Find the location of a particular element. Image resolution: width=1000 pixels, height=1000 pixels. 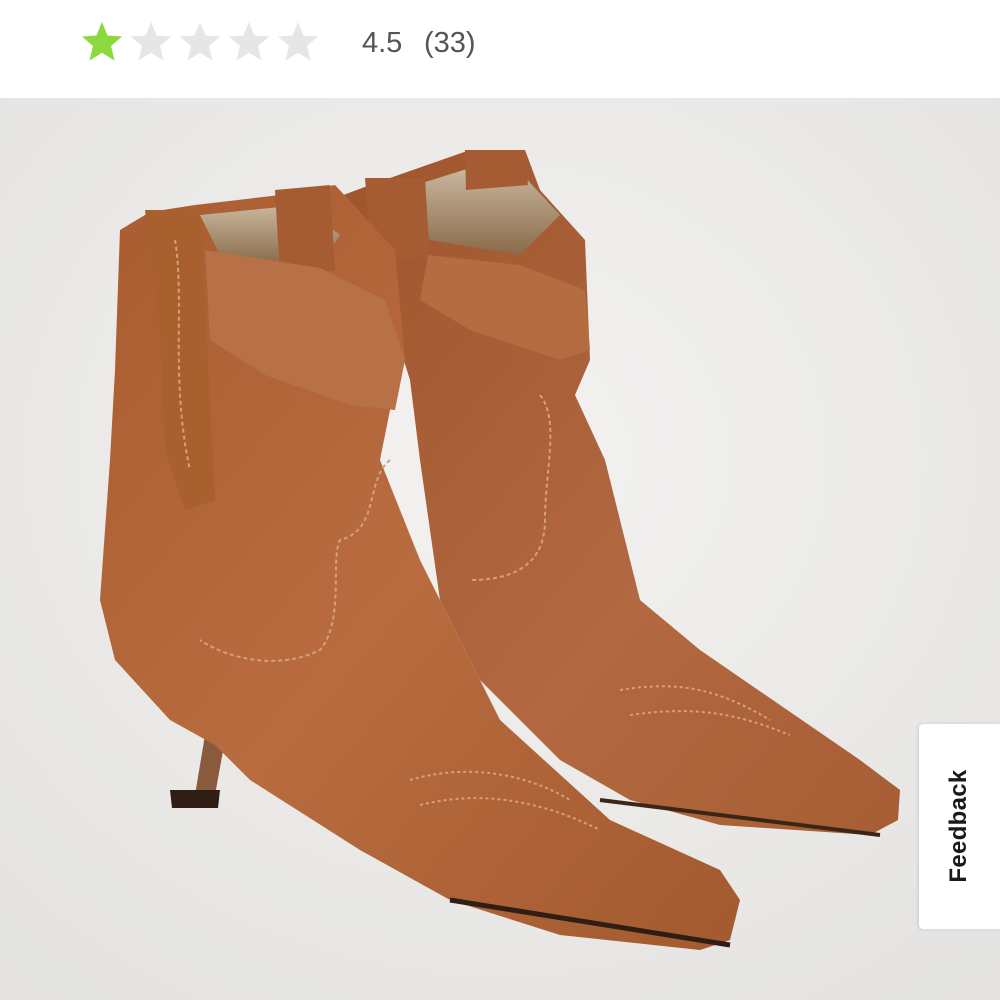

rating-bar: 4.5 (33) is located at coordinates (500, 49).